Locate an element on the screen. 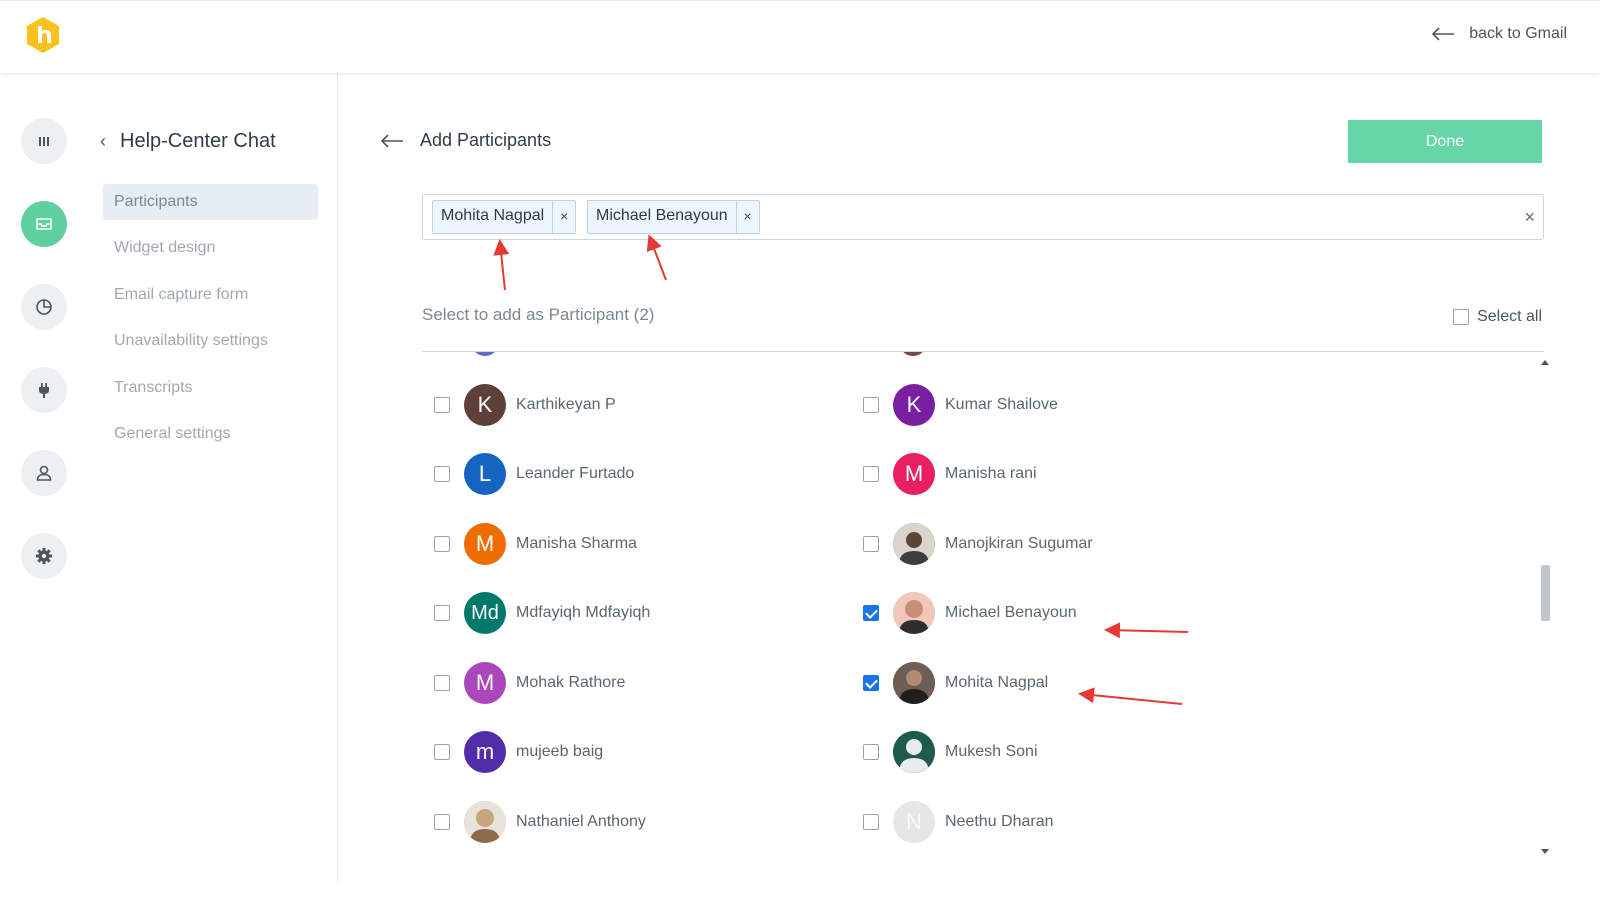  list-item: M Manisha Sharma is located at coordinates (535, 544).